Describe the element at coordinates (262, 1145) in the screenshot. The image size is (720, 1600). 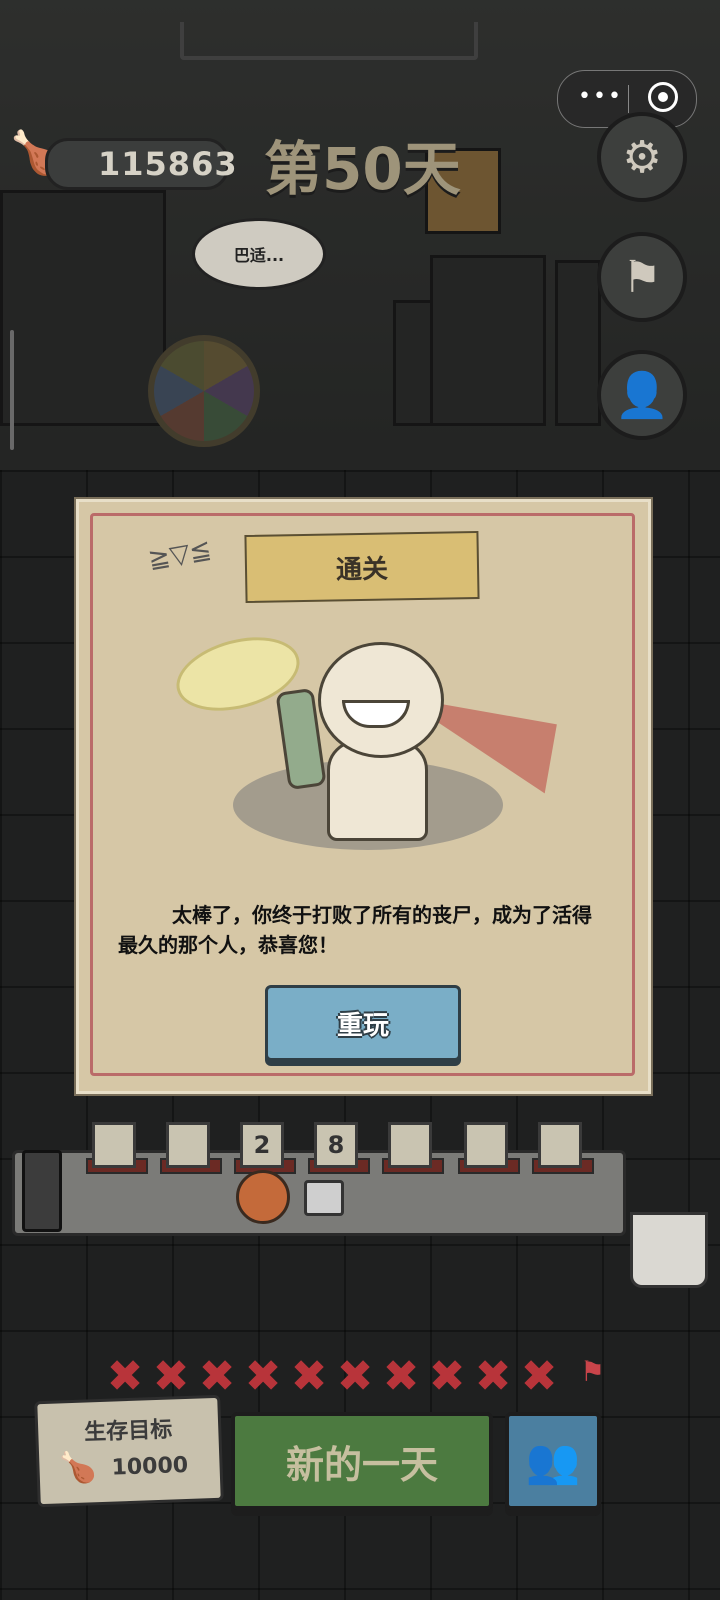
I see `table-slot: 2` at that location.